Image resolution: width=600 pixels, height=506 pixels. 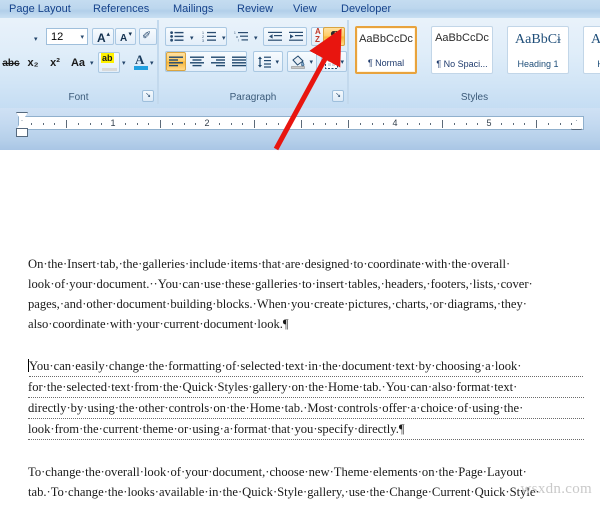 I want to click on style-sample: AaBbCɨ, so click(x=538, y=39).